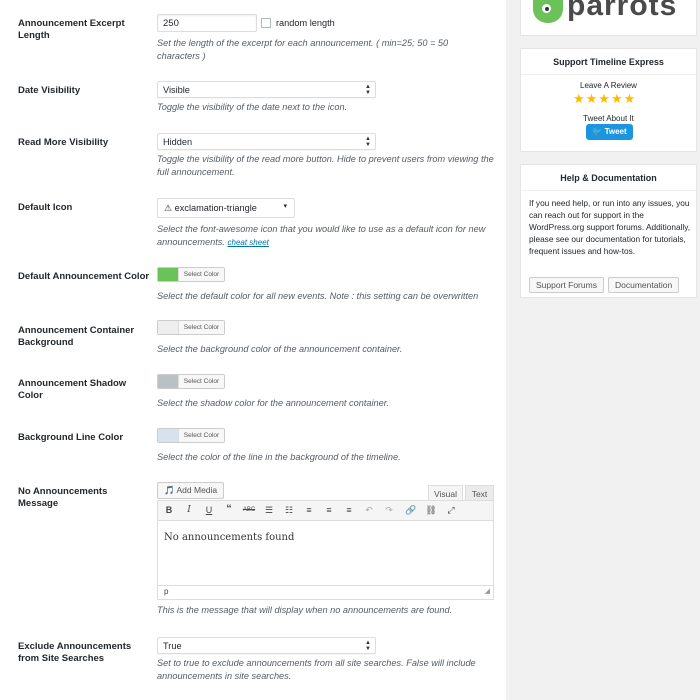  I want to click on italic-icon: I, so click(189, 510).